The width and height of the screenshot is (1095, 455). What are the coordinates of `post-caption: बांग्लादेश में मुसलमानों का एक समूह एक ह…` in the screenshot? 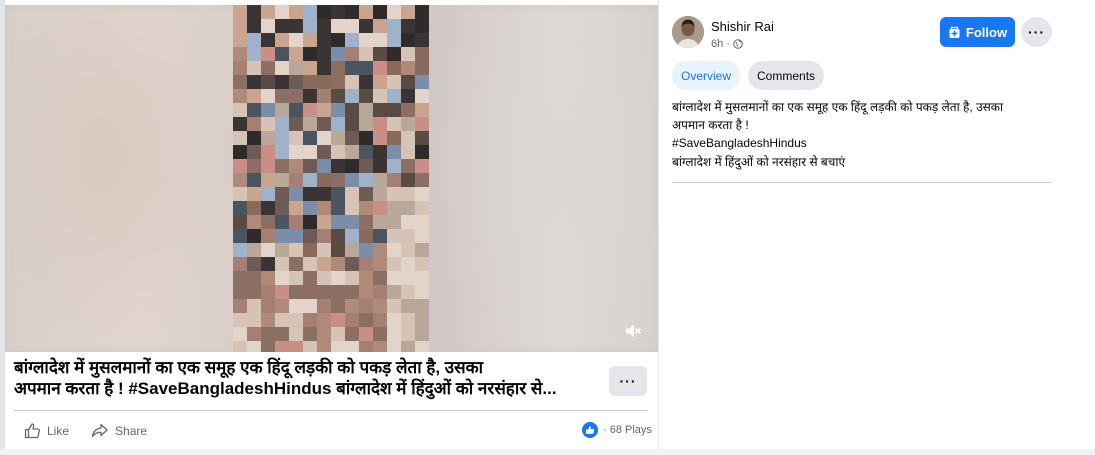 It's located at (299, 378).